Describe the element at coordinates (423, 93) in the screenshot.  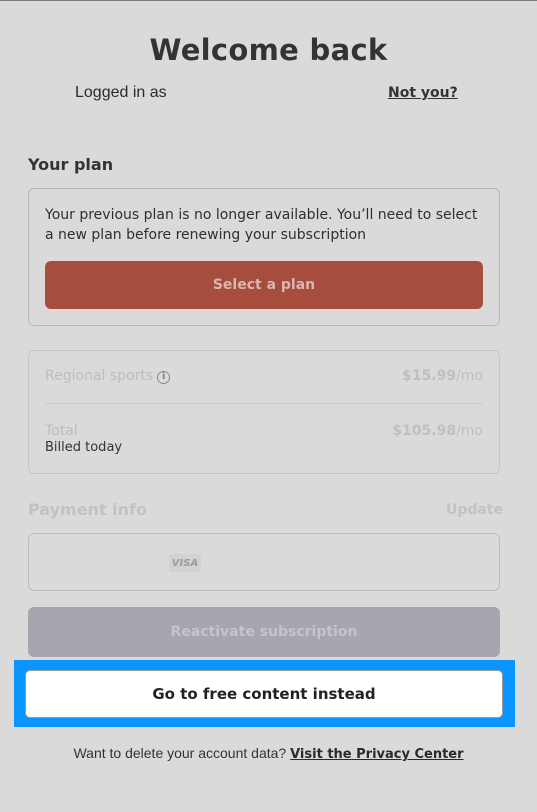
I see `not-you-link: Not you?` at that location.